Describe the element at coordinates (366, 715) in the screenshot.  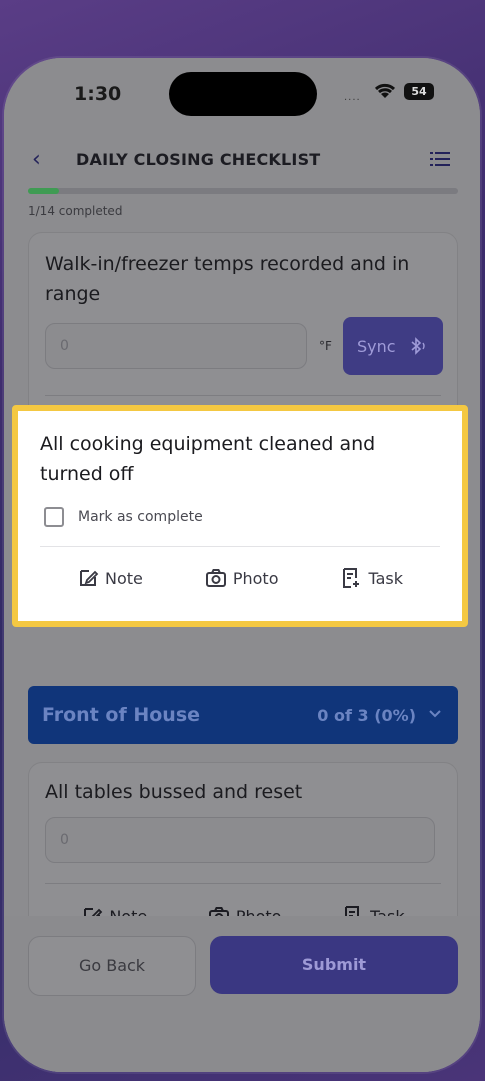
I see `section-count: 0 of 3 (0%)` at that location.